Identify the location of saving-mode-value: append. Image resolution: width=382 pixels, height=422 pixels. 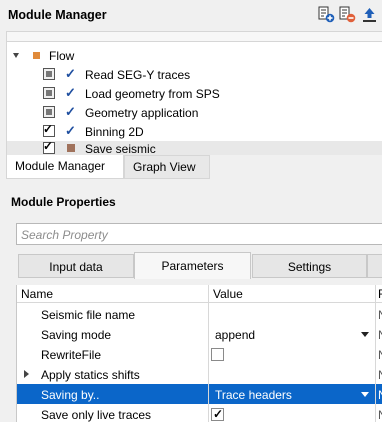
(235, 335).